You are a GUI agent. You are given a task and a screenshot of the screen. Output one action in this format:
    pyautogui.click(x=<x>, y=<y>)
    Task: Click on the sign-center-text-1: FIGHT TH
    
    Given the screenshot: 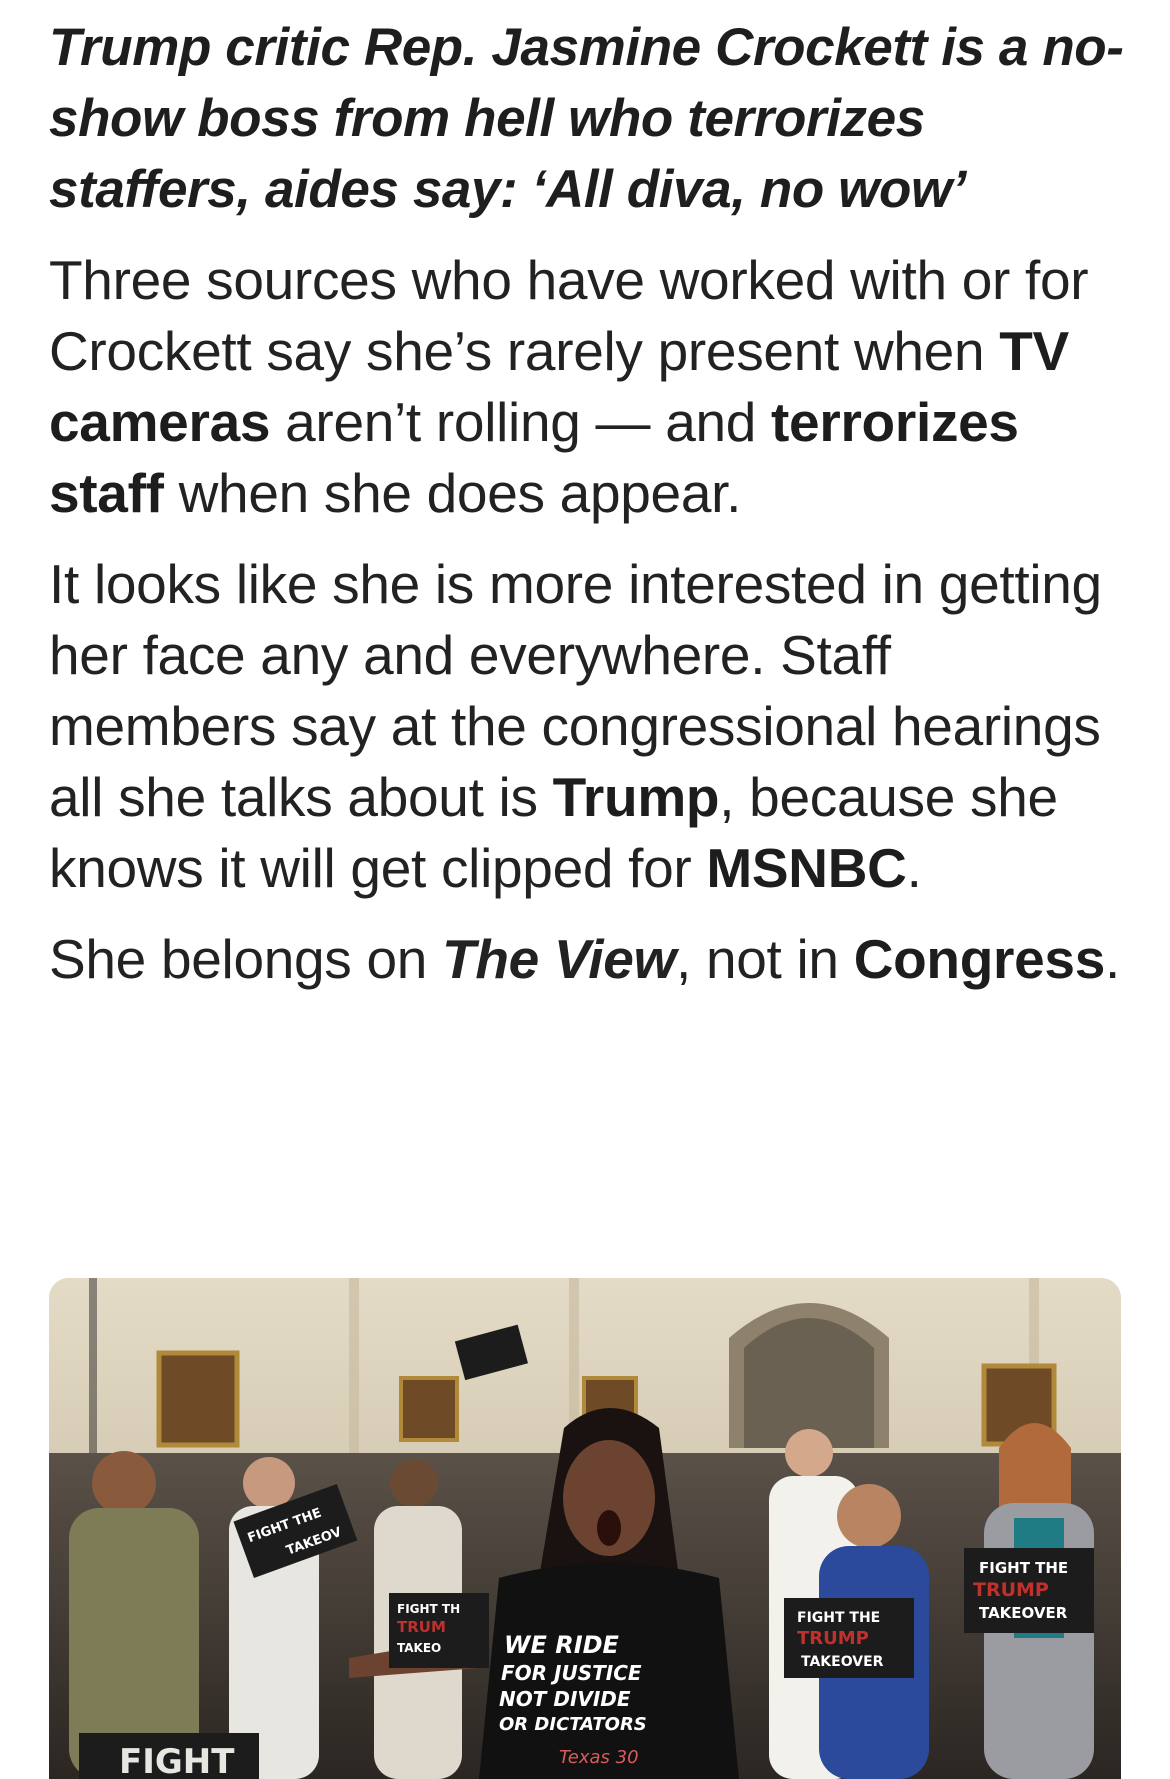 What is the action you would take?
    pyautogui.click(x=428, y=1609)
    